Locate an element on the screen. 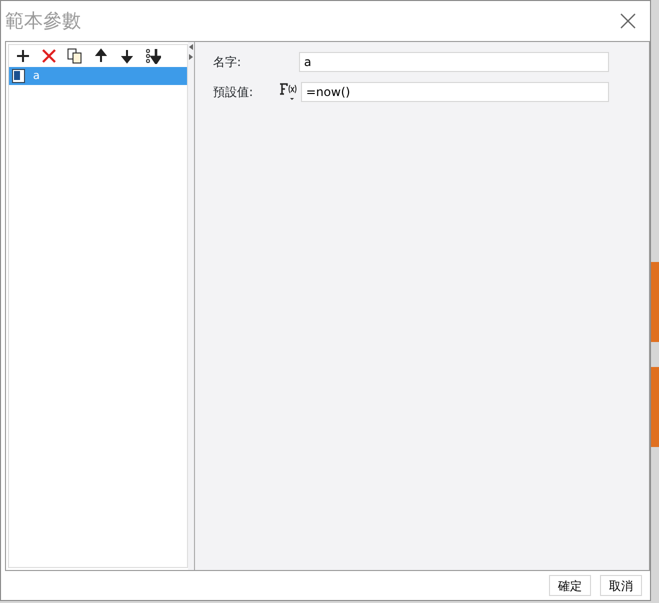 This screenshot has height=603, width=659. sort-button is located at coordinates (153, 56).